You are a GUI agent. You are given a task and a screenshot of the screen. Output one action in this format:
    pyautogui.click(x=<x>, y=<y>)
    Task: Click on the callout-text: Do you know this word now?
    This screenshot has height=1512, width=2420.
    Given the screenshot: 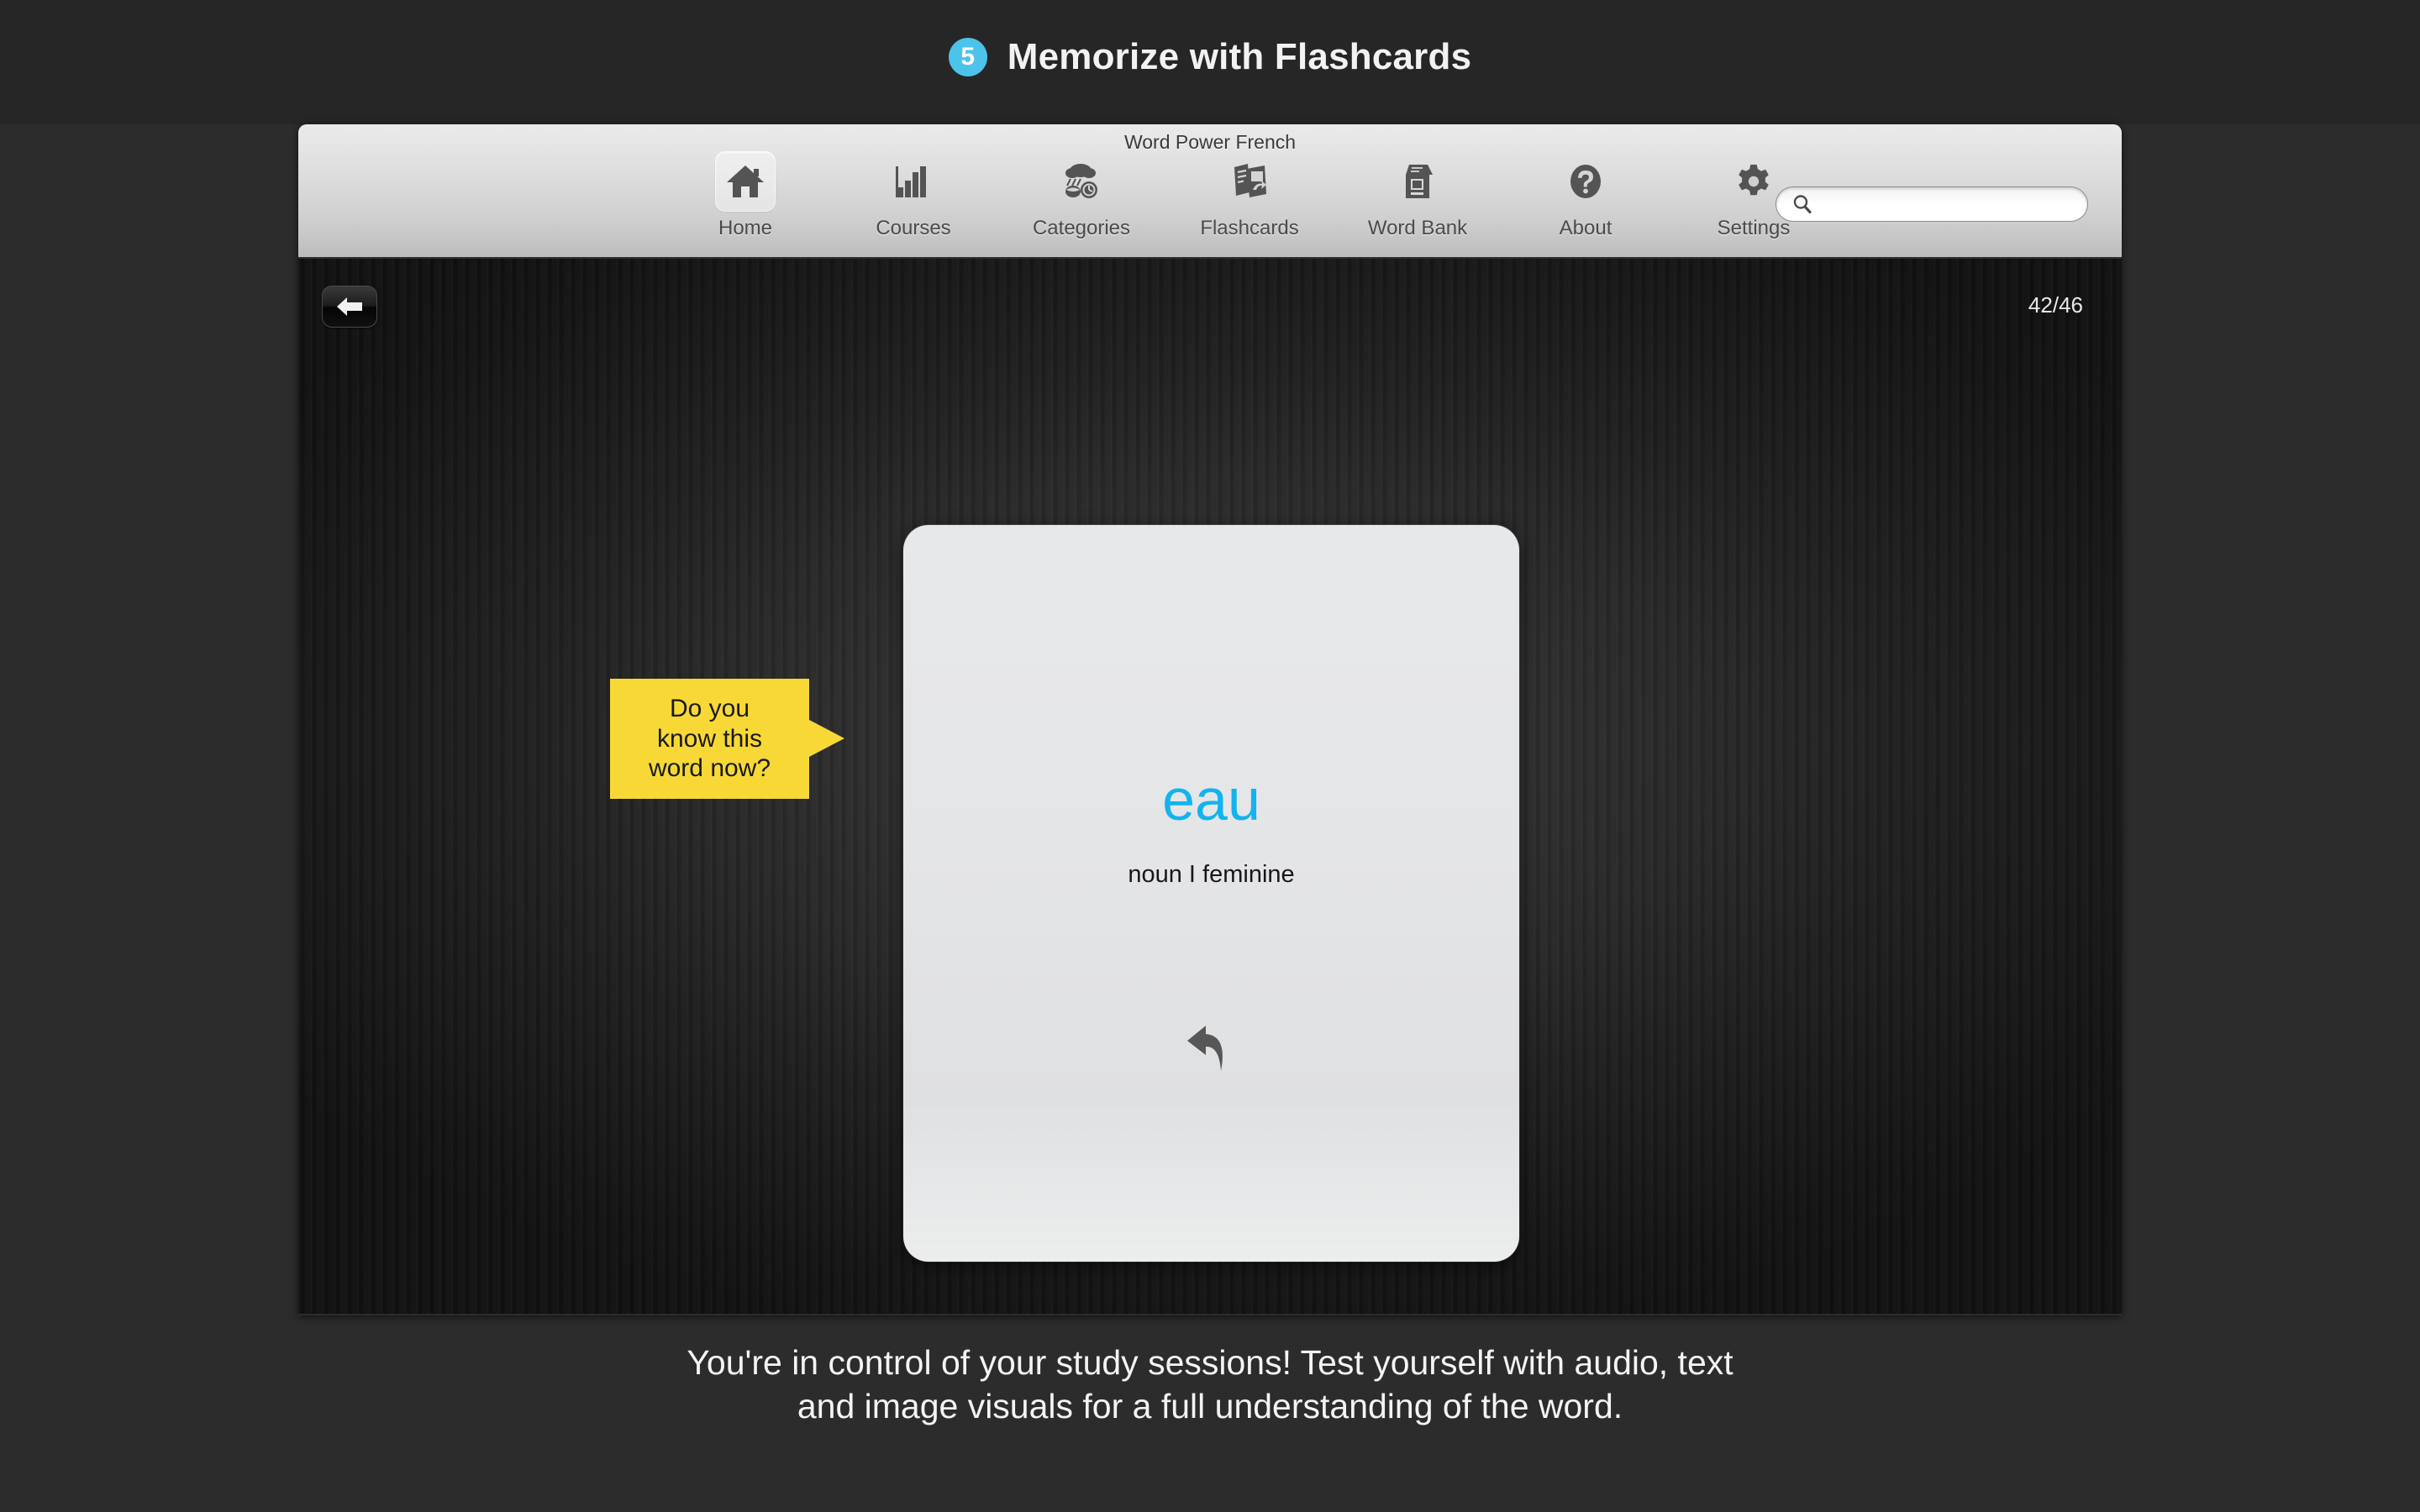 What is the action you would take?
    pyautogui.click(x=709, y=739)
    